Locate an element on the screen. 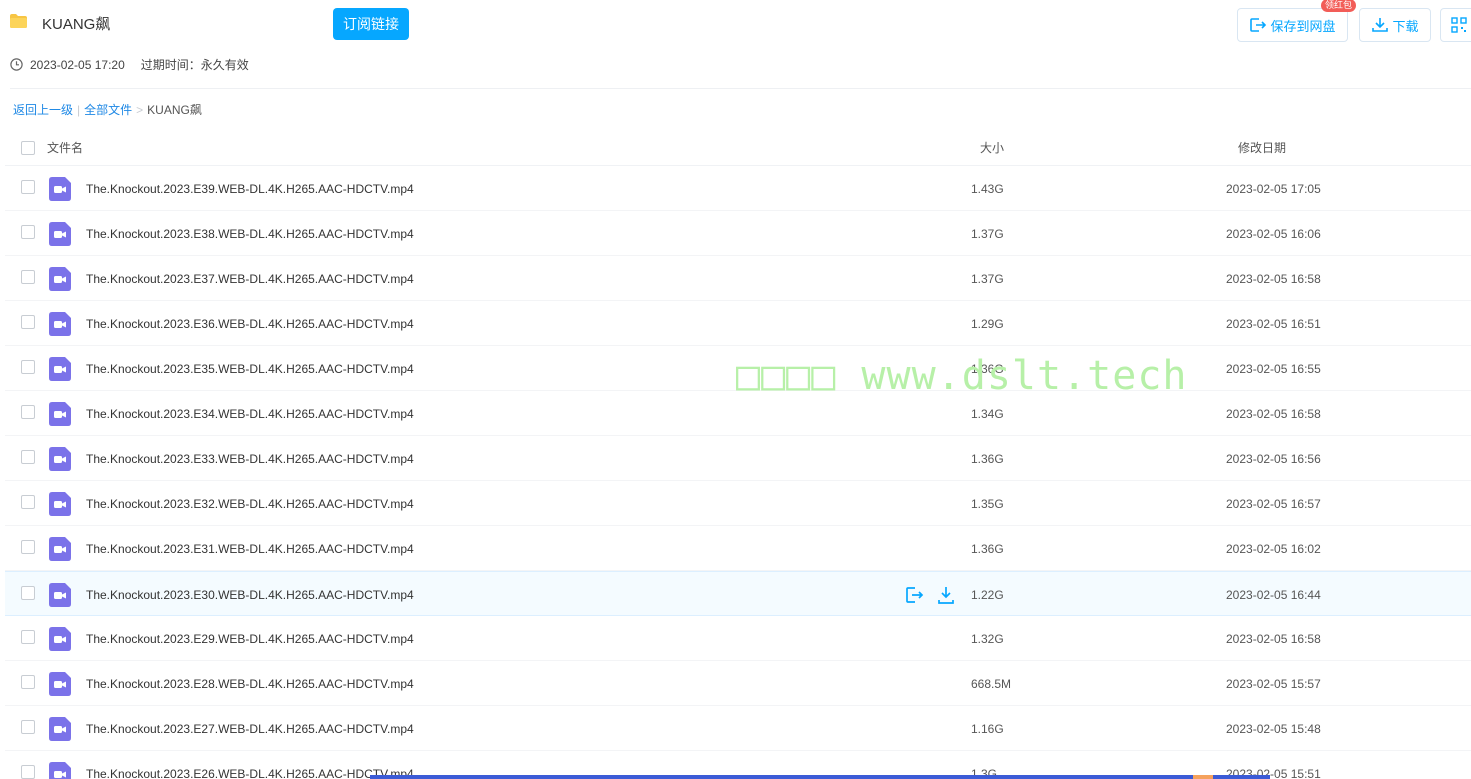 This screenshot has width=1471, height=779. bottom-scroll-accent is located at coordinates (1203, 777).